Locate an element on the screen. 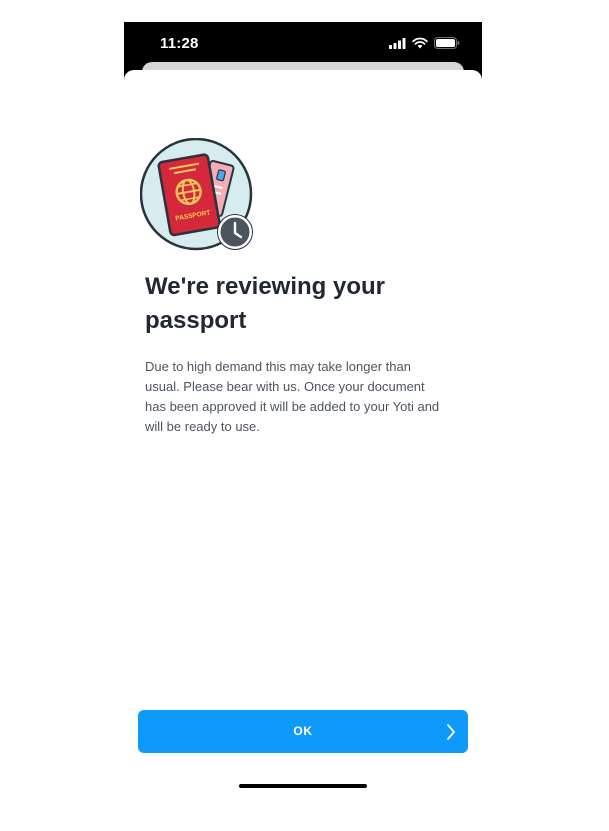 The width and height of the screenshot is (609, 831). status-time: 11:28 is located at coordinates (179, 43).